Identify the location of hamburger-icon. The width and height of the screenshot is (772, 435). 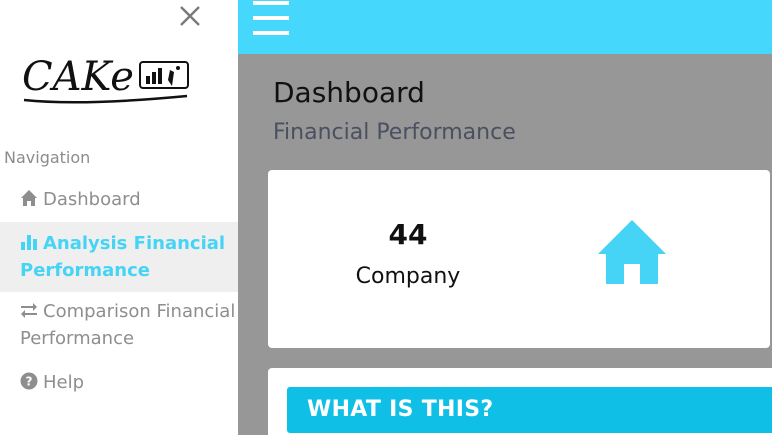
(271, 17).